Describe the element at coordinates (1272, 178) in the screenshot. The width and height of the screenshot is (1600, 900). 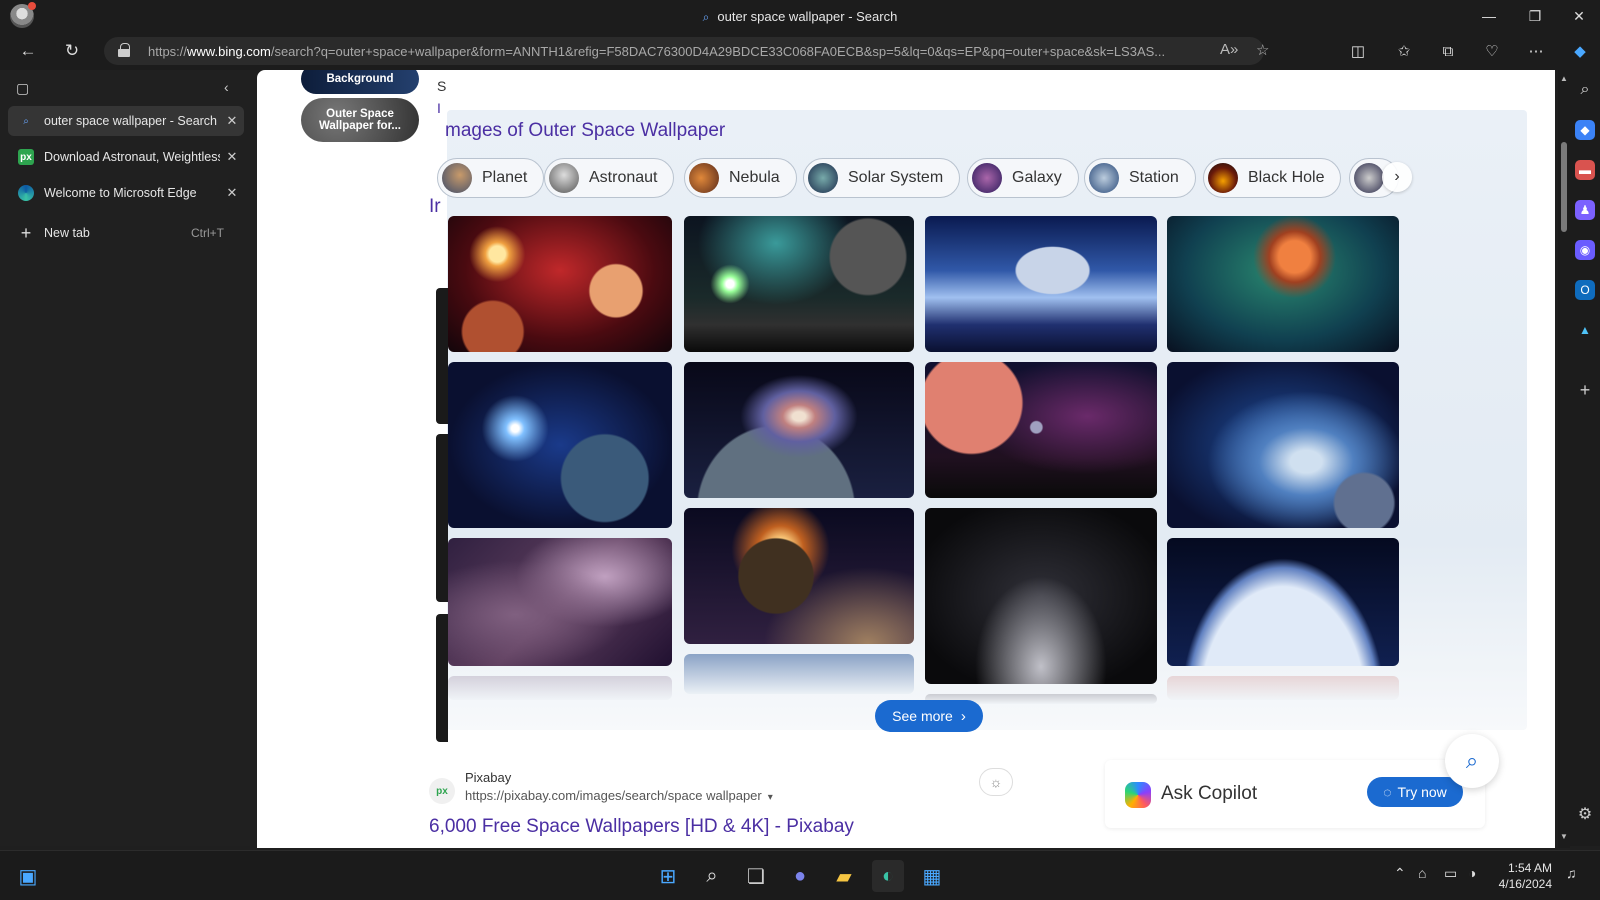
I see `chip-black-hole: Black Hole` at that location.